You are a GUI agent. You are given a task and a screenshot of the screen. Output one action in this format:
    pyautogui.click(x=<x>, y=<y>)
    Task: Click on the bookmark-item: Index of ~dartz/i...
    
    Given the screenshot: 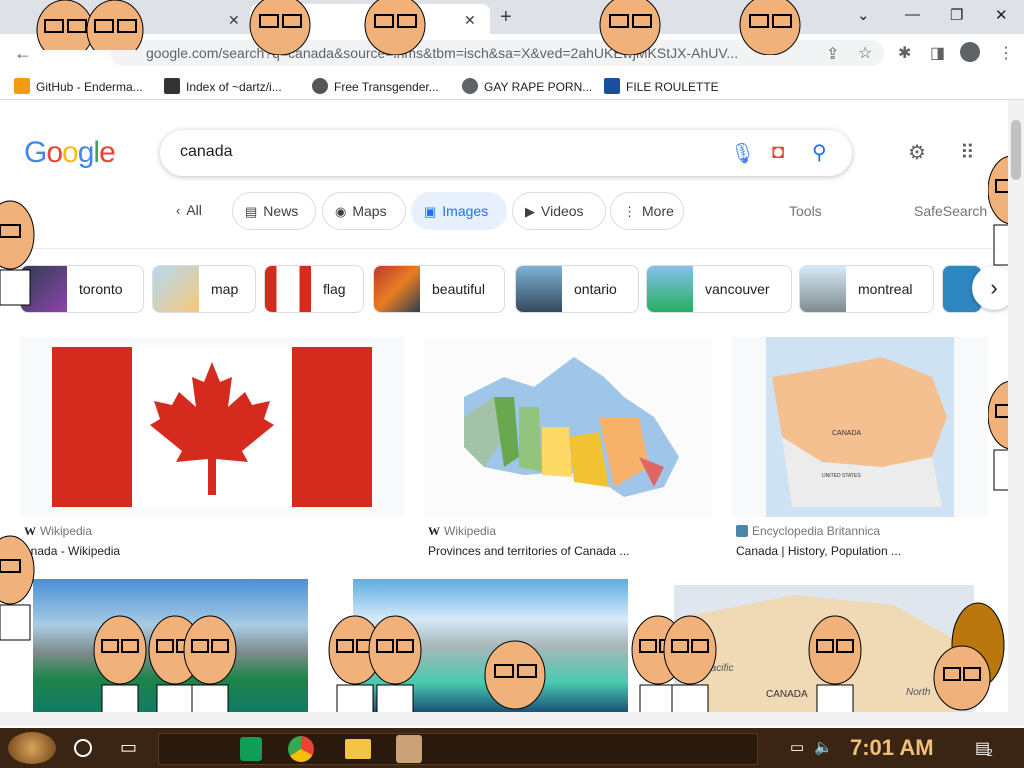 What is the action you would take?
    pyautogui.click(x=223, y=86)
    